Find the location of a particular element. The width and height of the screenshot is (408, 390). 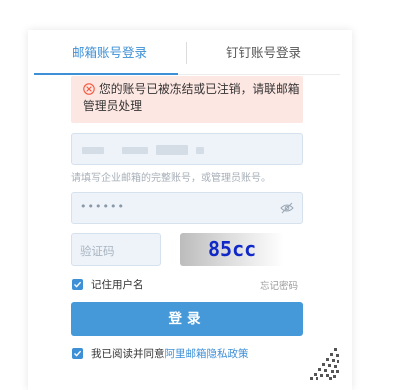

qr-code-corner-icon is located at coordinates (323, 361).